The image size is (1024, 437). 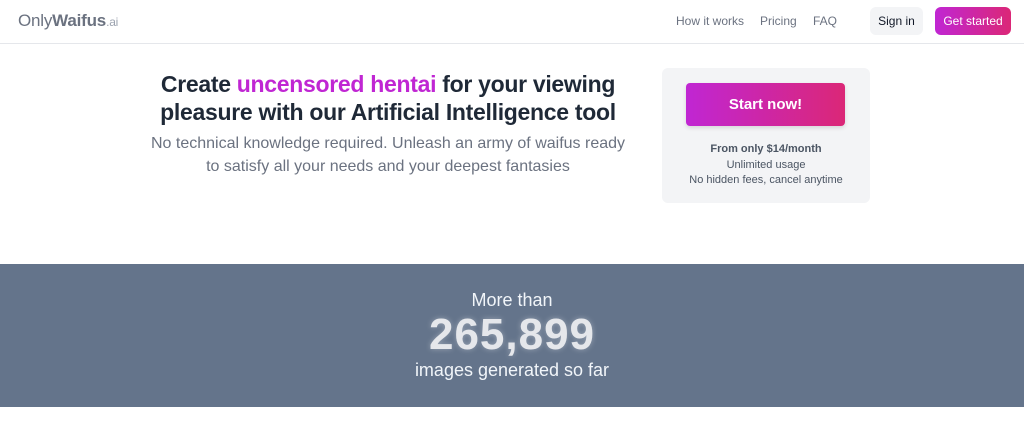 I want to click on logo-text-domain: .ai, so click(x=112, y=22).